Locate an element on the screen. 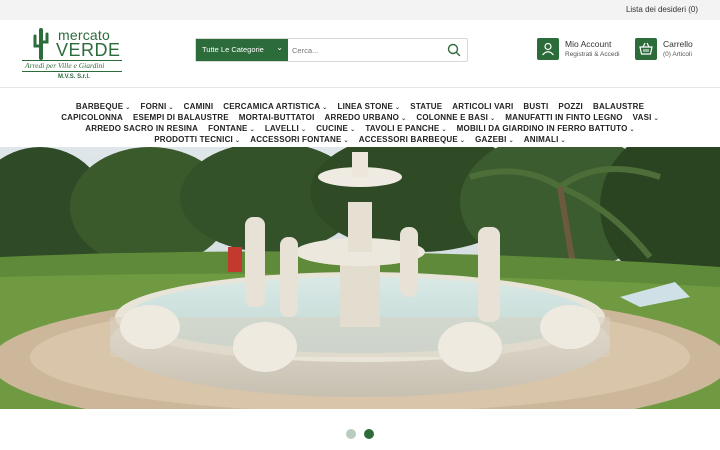 The image size is (720, 450). logo-company: M.V.S. S.r.l. is located at coordinates (74, 77).